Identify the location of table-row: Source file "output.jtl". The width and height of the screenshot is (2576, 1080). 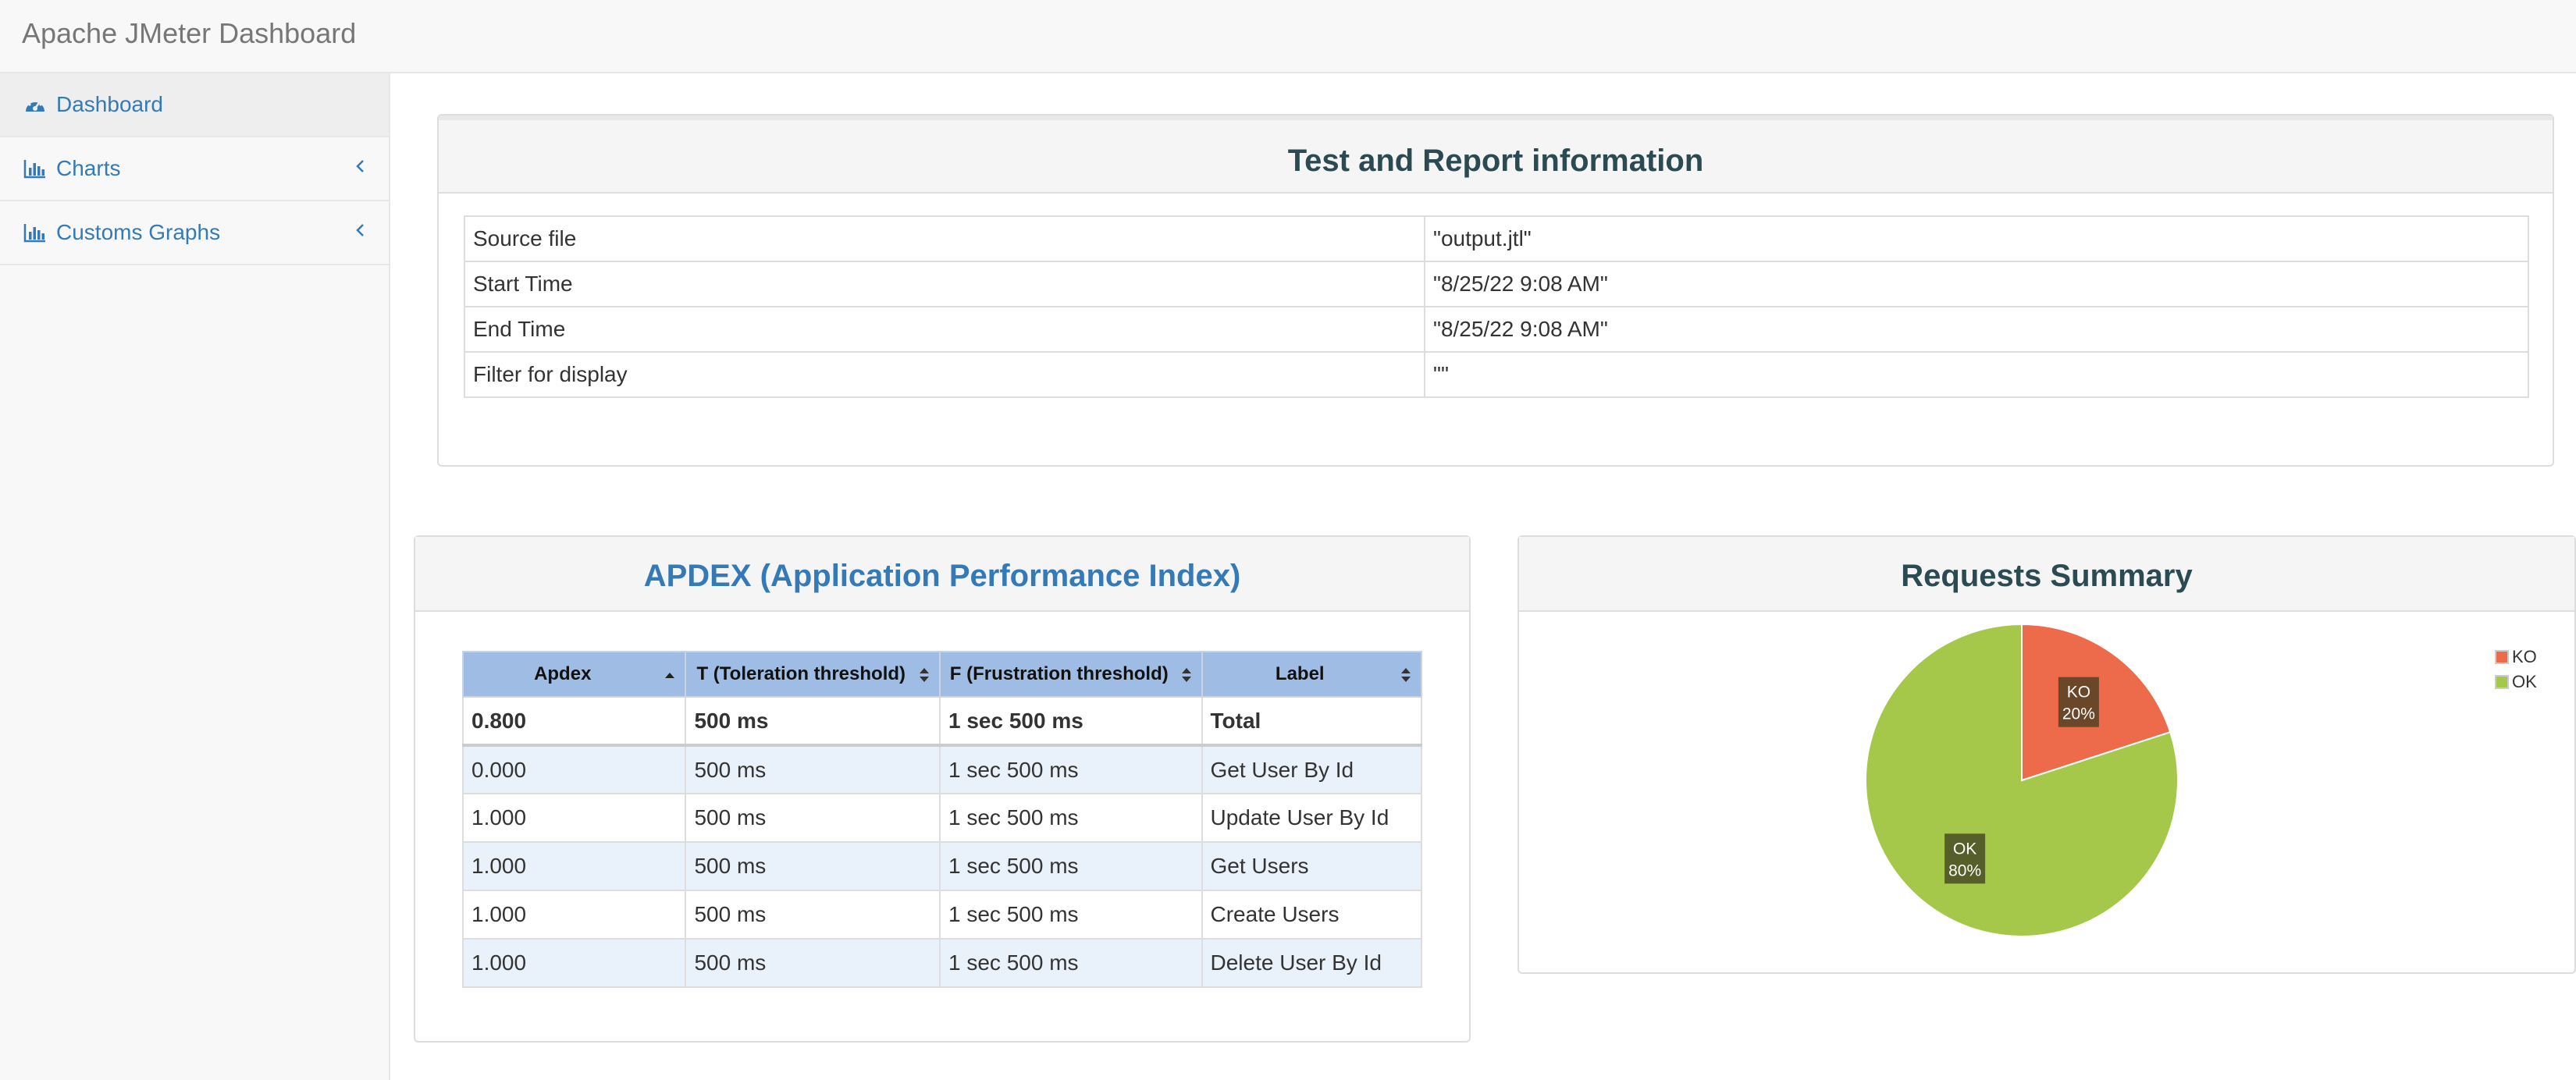
(1496, 238).